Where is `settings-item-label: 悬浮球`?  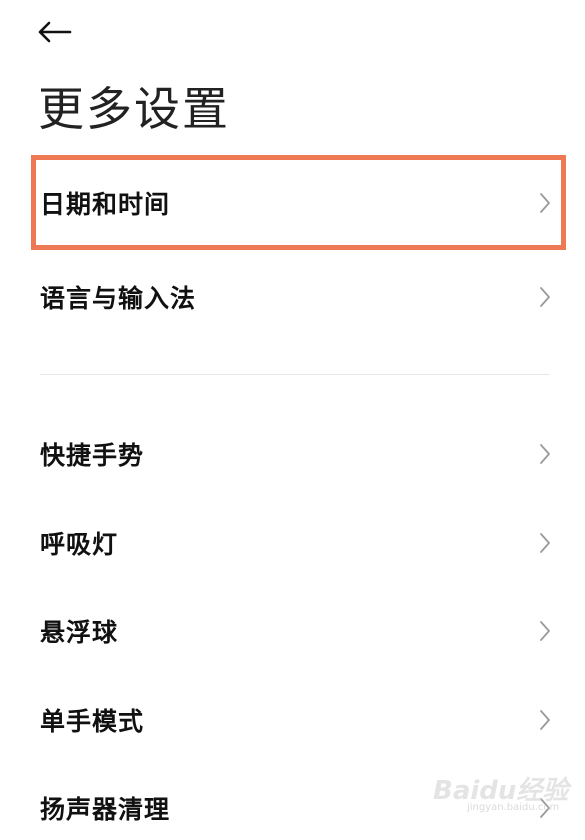 settings-item-label: 悬浮球 is located at coordinates (79, 632).